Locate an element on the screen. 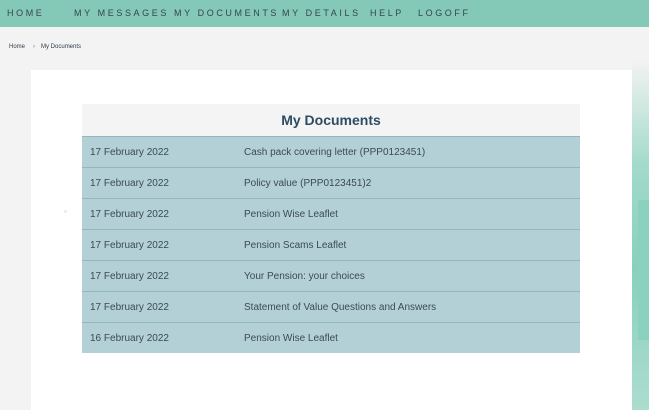 Image resolution: width=649 pixels, height=410 pixels. decorative-dot is located at coordinates (65, 211).